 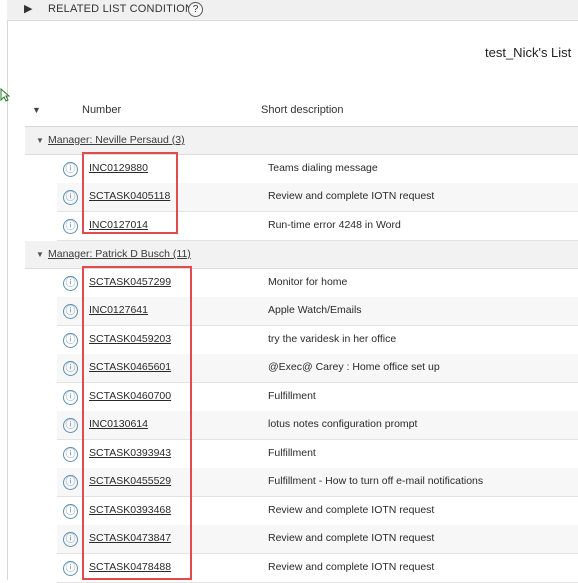 What do you see at coordinates (130, 453) in the screenshot?
I see `record-number-link: SCTASK0393943` at bounding box center [130, 453].